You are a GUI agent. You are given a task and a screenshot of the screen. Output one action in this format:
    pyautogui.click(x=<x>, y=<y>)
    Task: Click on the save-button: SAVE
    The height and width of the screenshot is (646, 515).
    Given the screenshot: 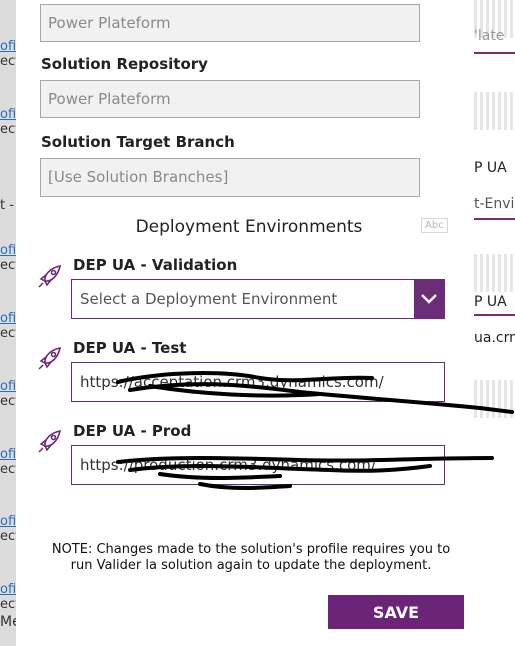 What is the action you would take?
    pyautogui.click(x=396, y=612)
    